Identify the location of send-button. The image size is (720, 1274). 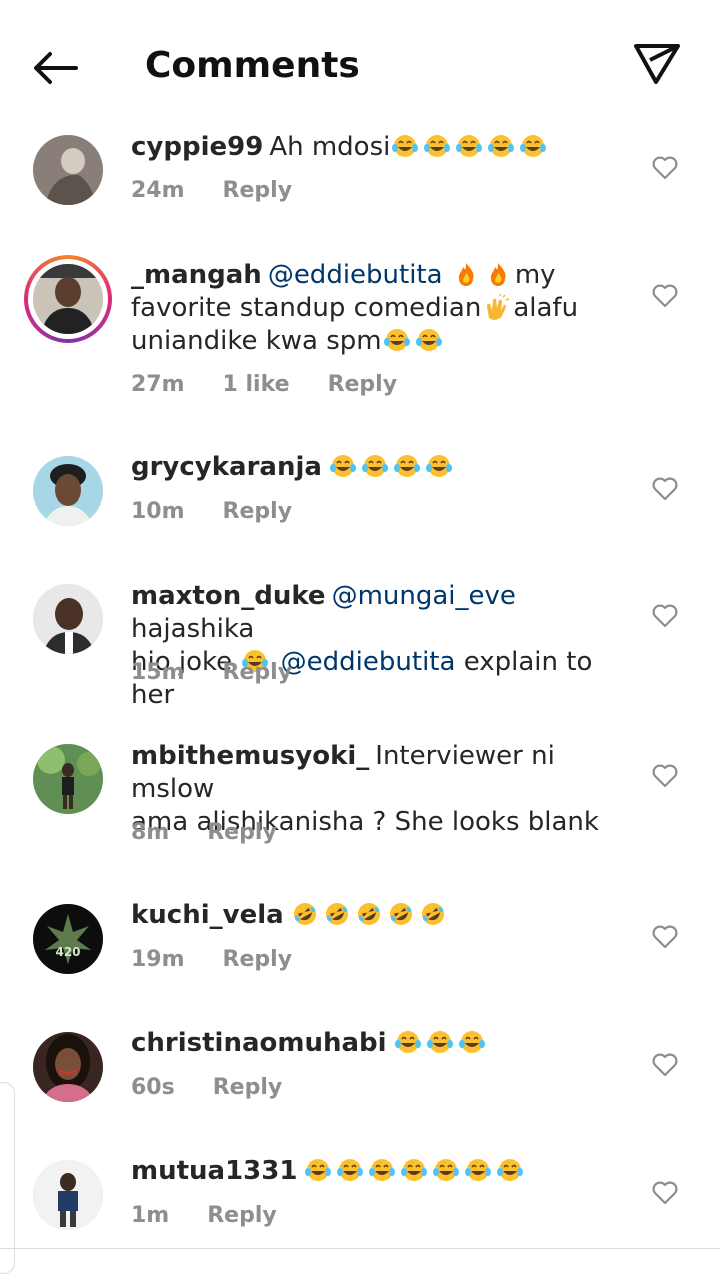
(656, 64).